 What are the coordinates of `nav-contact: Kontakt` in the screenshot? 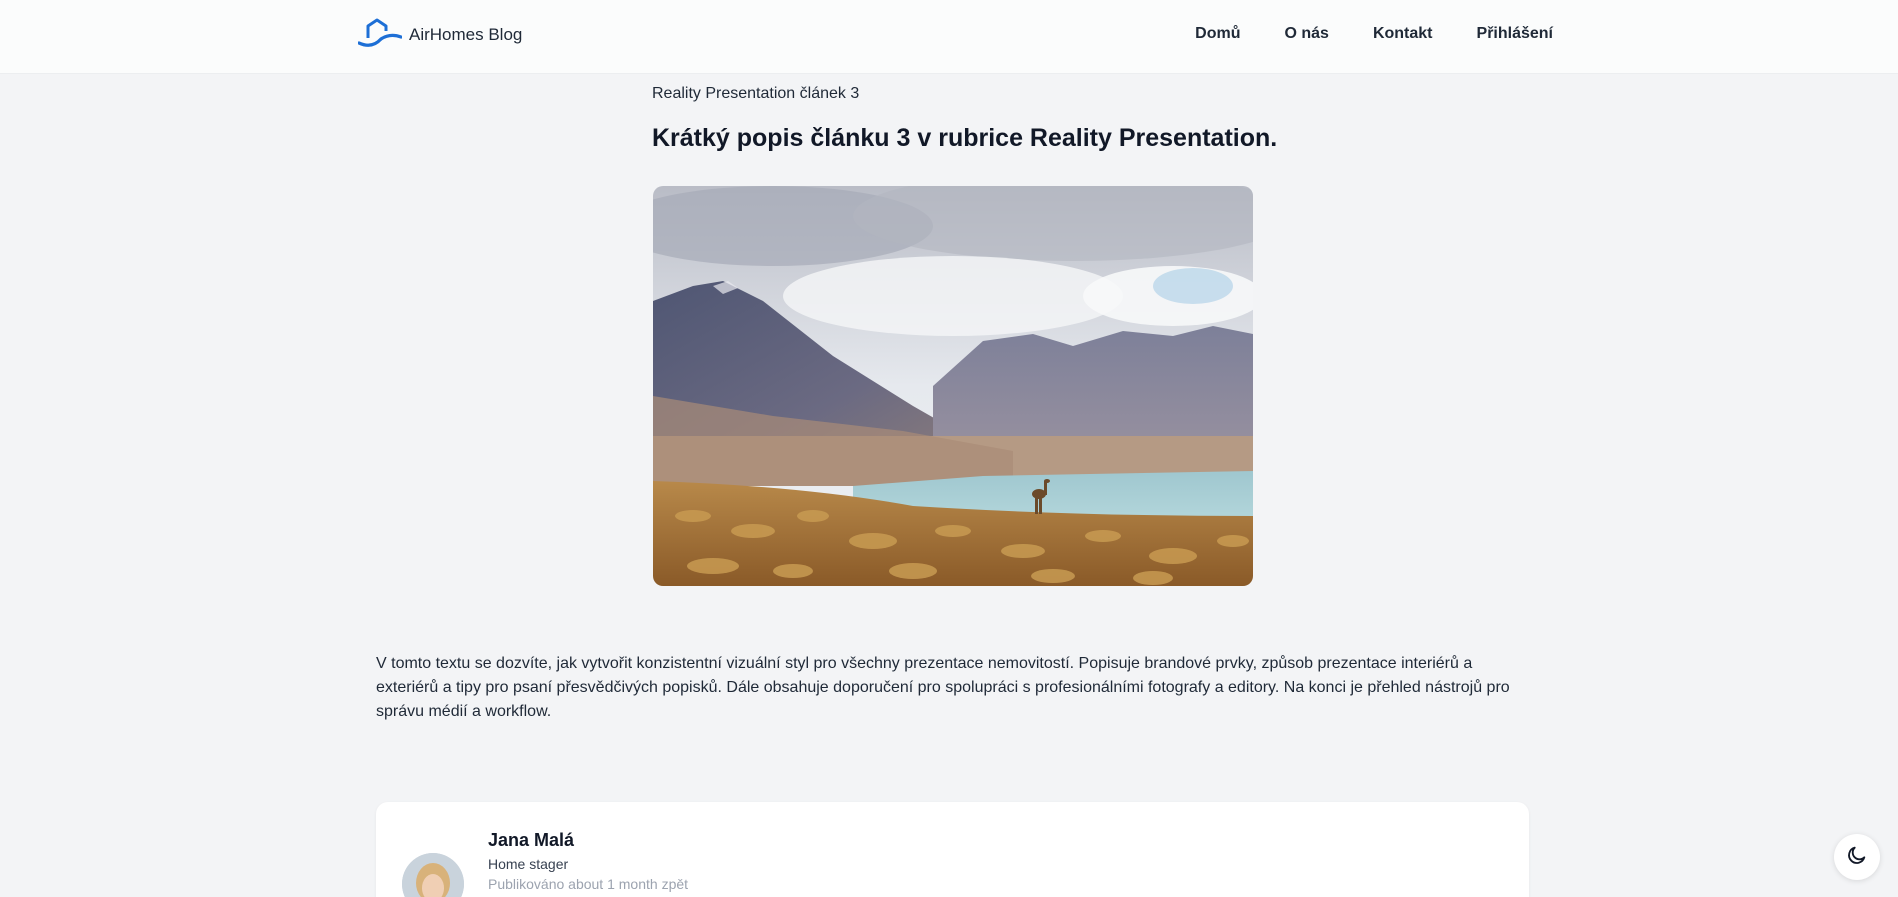 It's located at (1403, 34).